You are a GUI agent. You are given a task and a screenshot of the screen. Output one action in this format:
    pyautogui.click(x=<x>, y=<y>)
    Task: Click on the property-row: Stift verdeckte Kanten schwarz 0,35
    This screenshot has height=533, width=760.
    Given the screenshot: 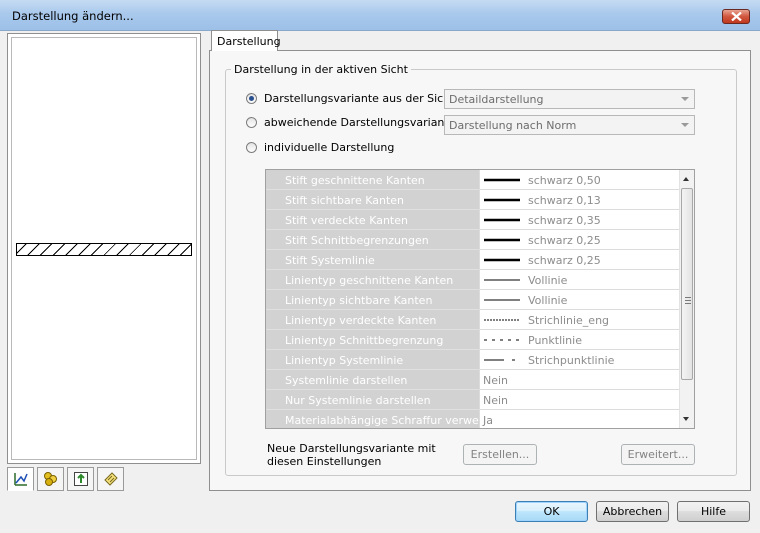 What is the action you would take?
    pyautogui.click(x=472, y=220)
    